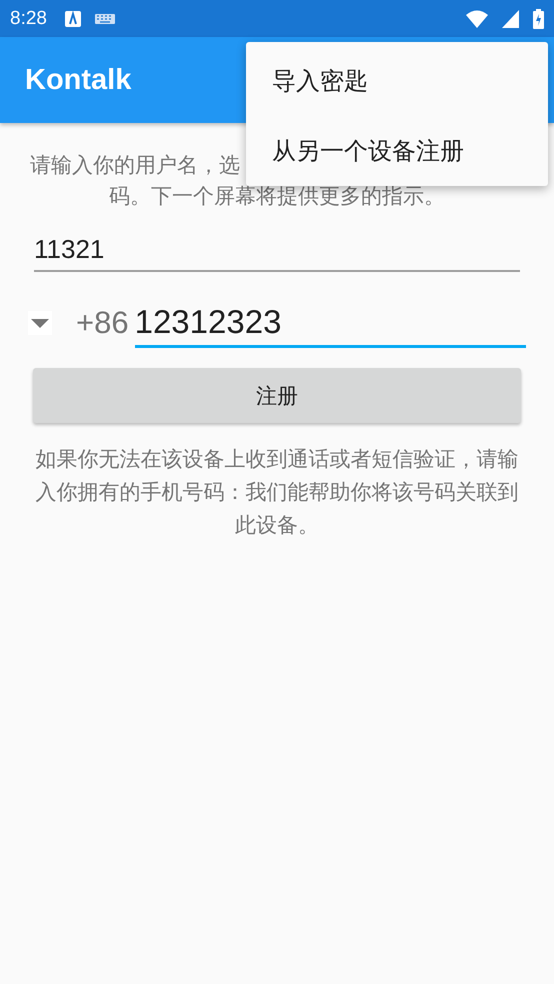  What do you see at coordinates (538, 18) in the screenshot?
I see `battery-icon` at bounding box center [538, 18].